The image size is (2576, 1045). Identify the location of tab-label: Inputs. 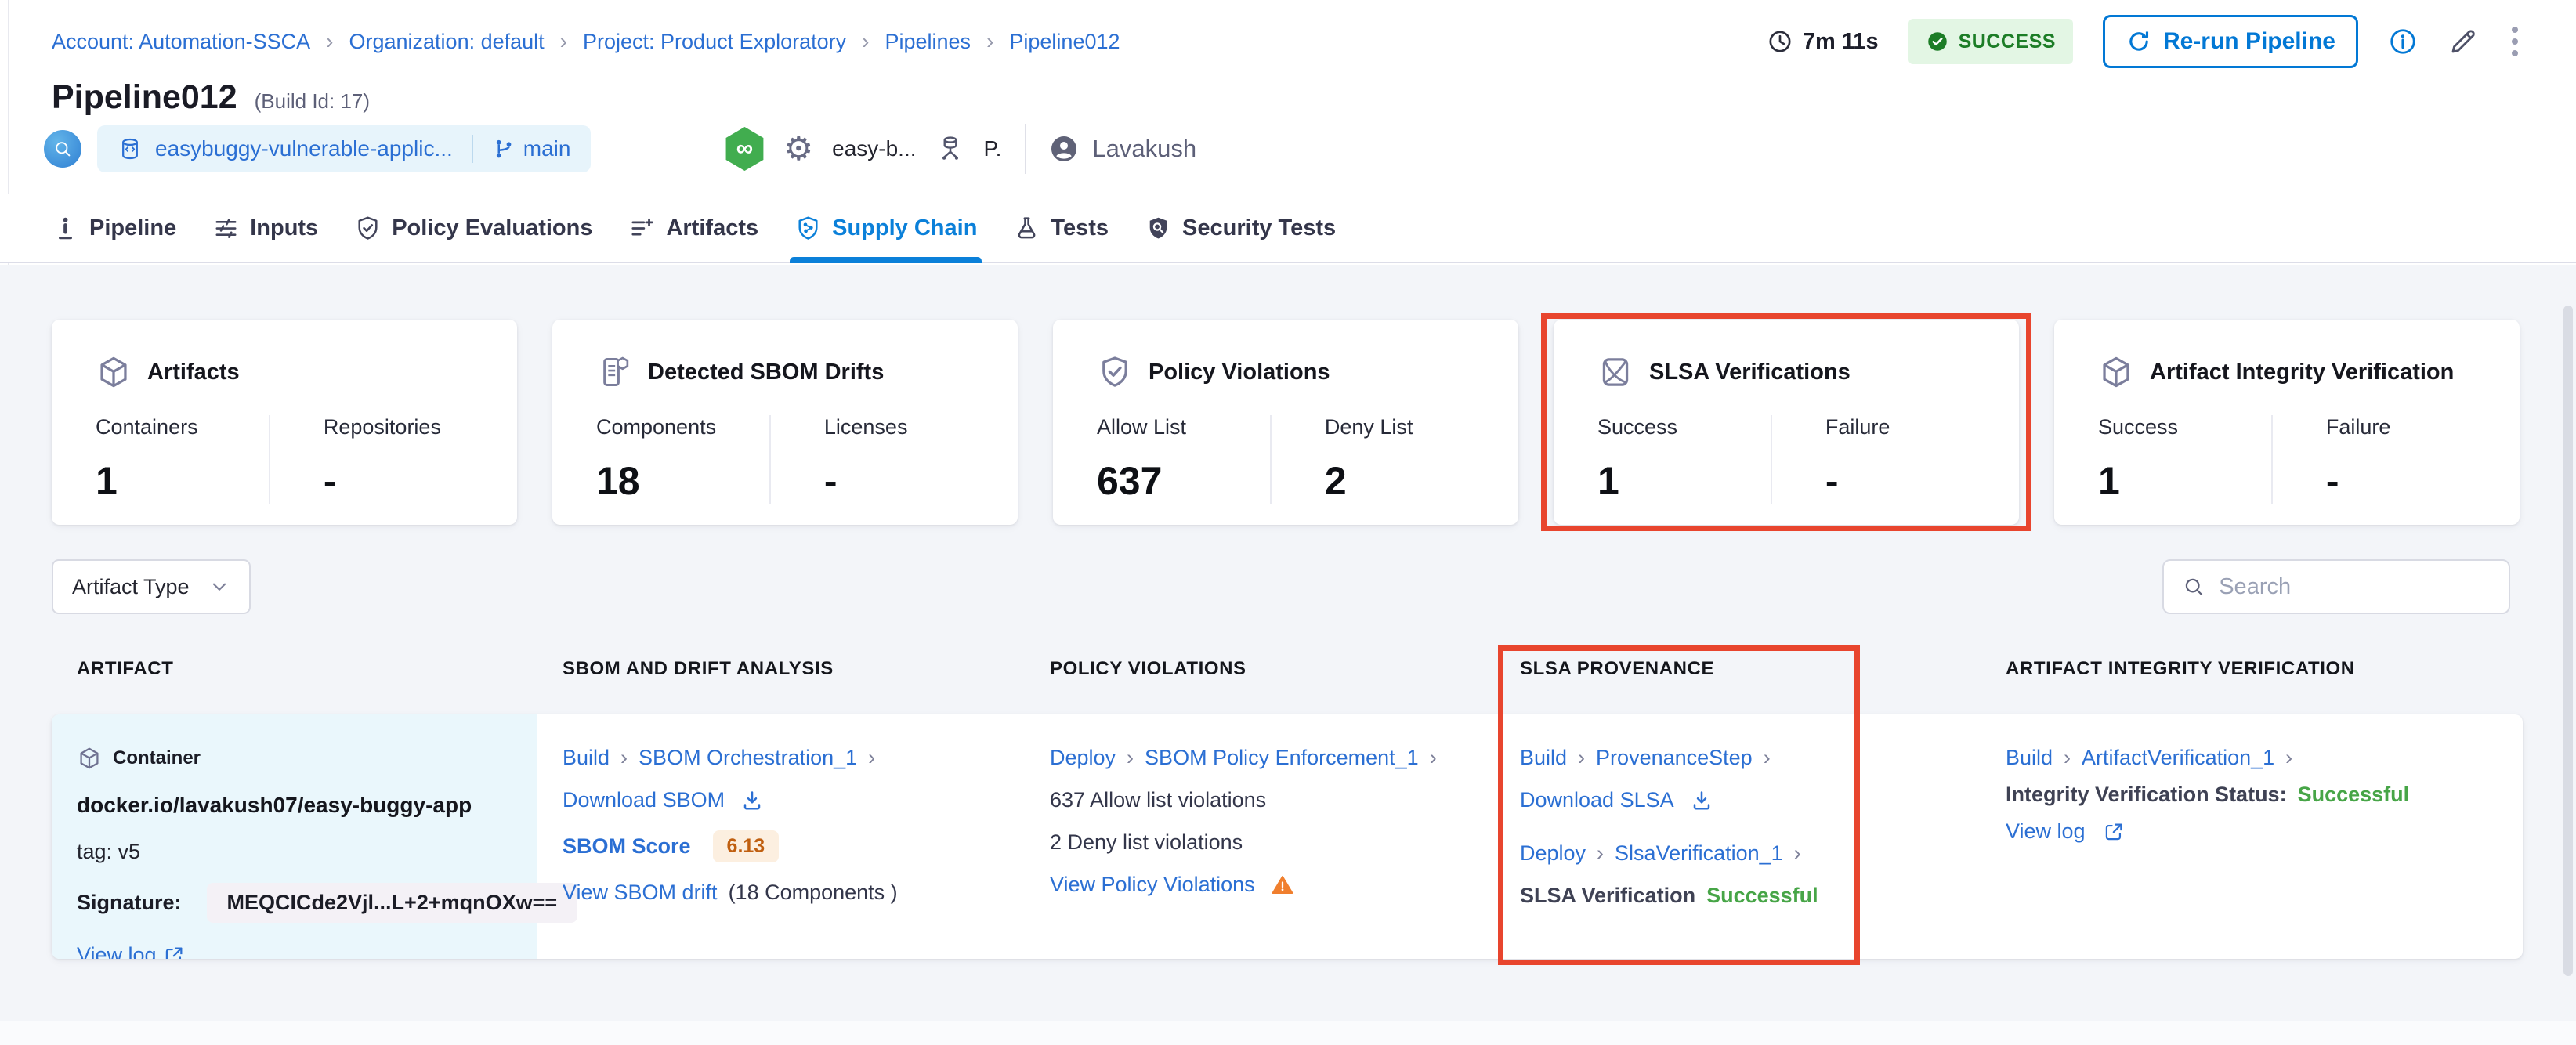
(285, 227).